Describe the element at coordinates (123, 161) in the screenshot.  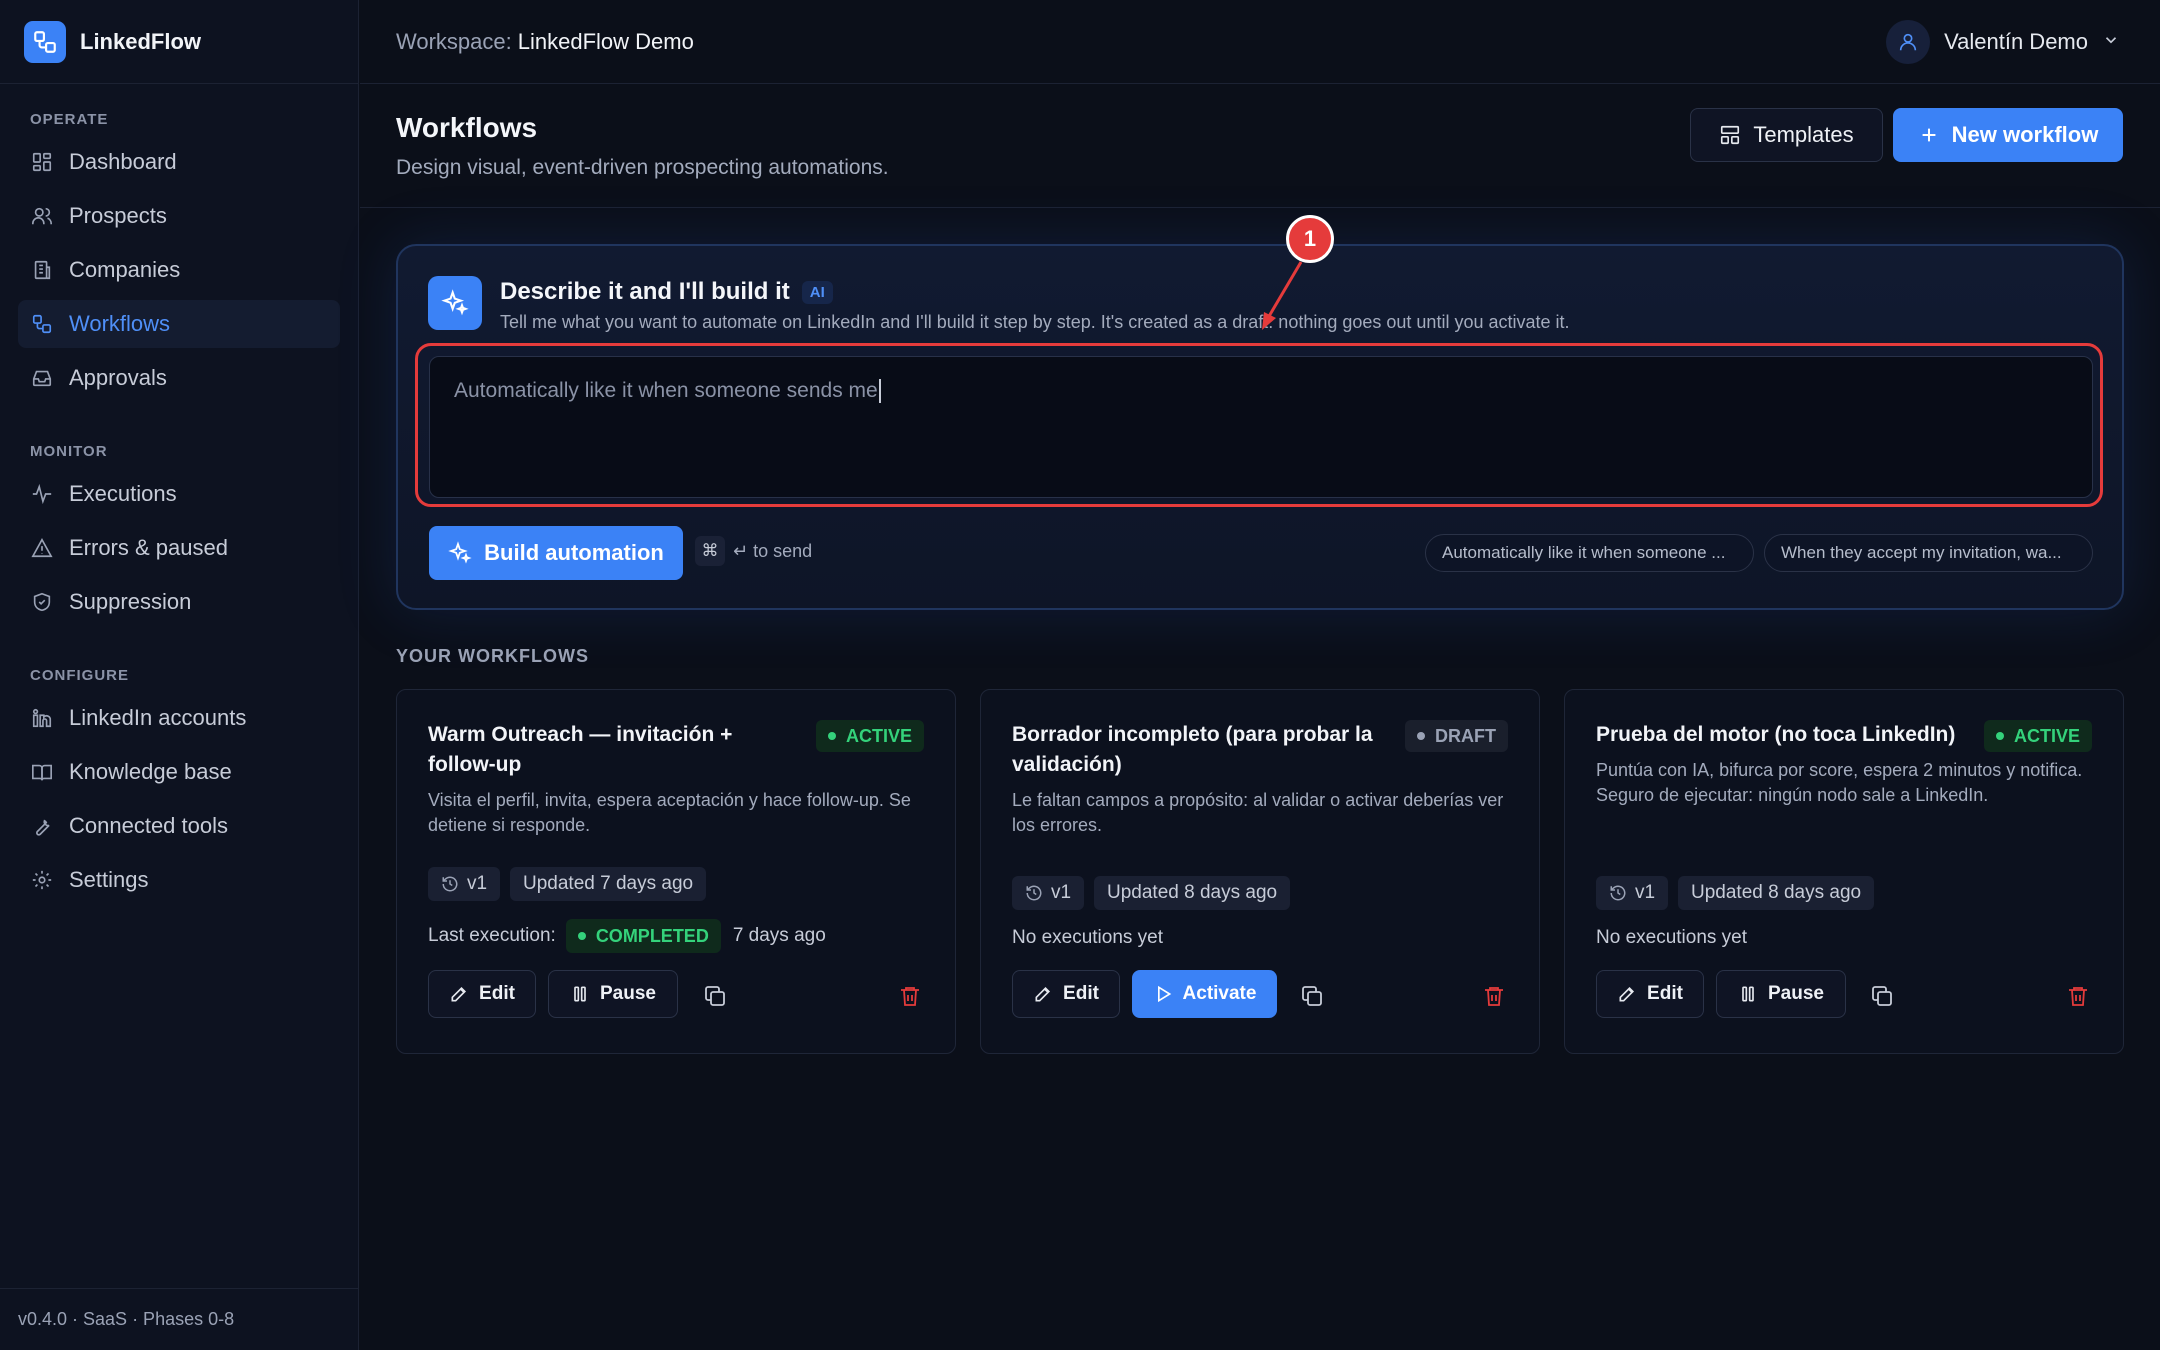
I see `sidebar-item-label: Dashboard` at that location.